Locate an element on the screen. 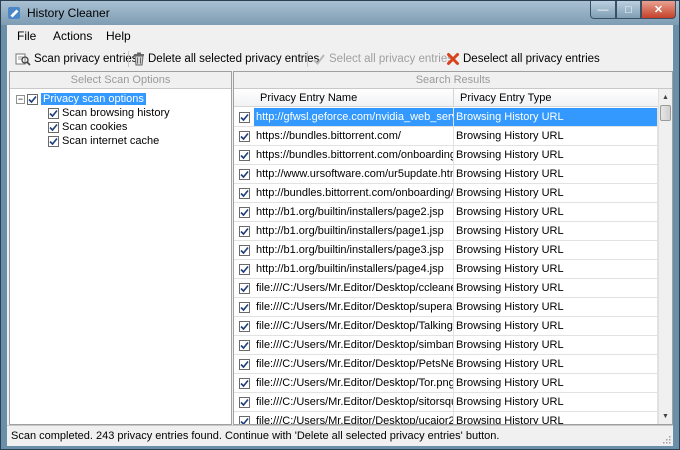  maximize-button: □ is located at coordinates (628, 10).